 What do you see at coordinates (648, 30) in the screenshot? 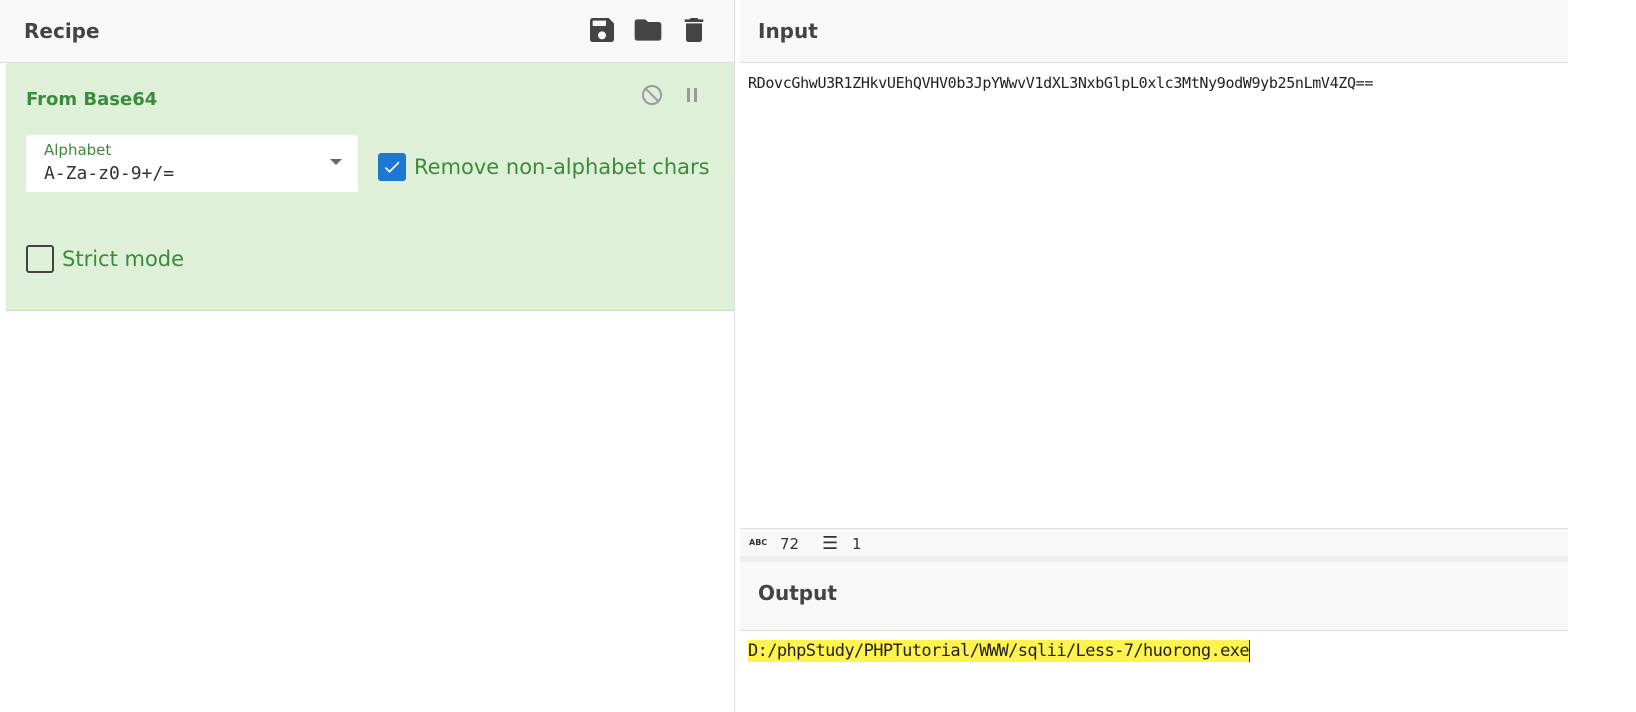
I see `folder-icon` at bounding box center [648, 30].